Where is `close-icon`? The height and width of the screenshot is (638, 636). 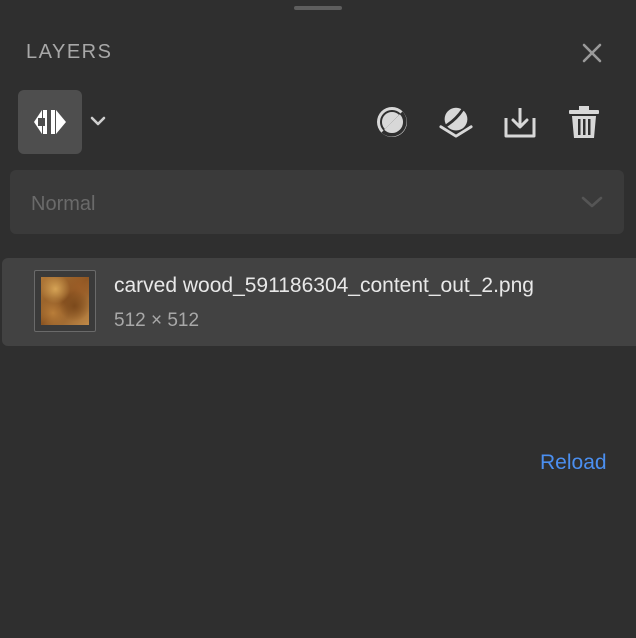 close-icon is located at coordinates (592, 53).